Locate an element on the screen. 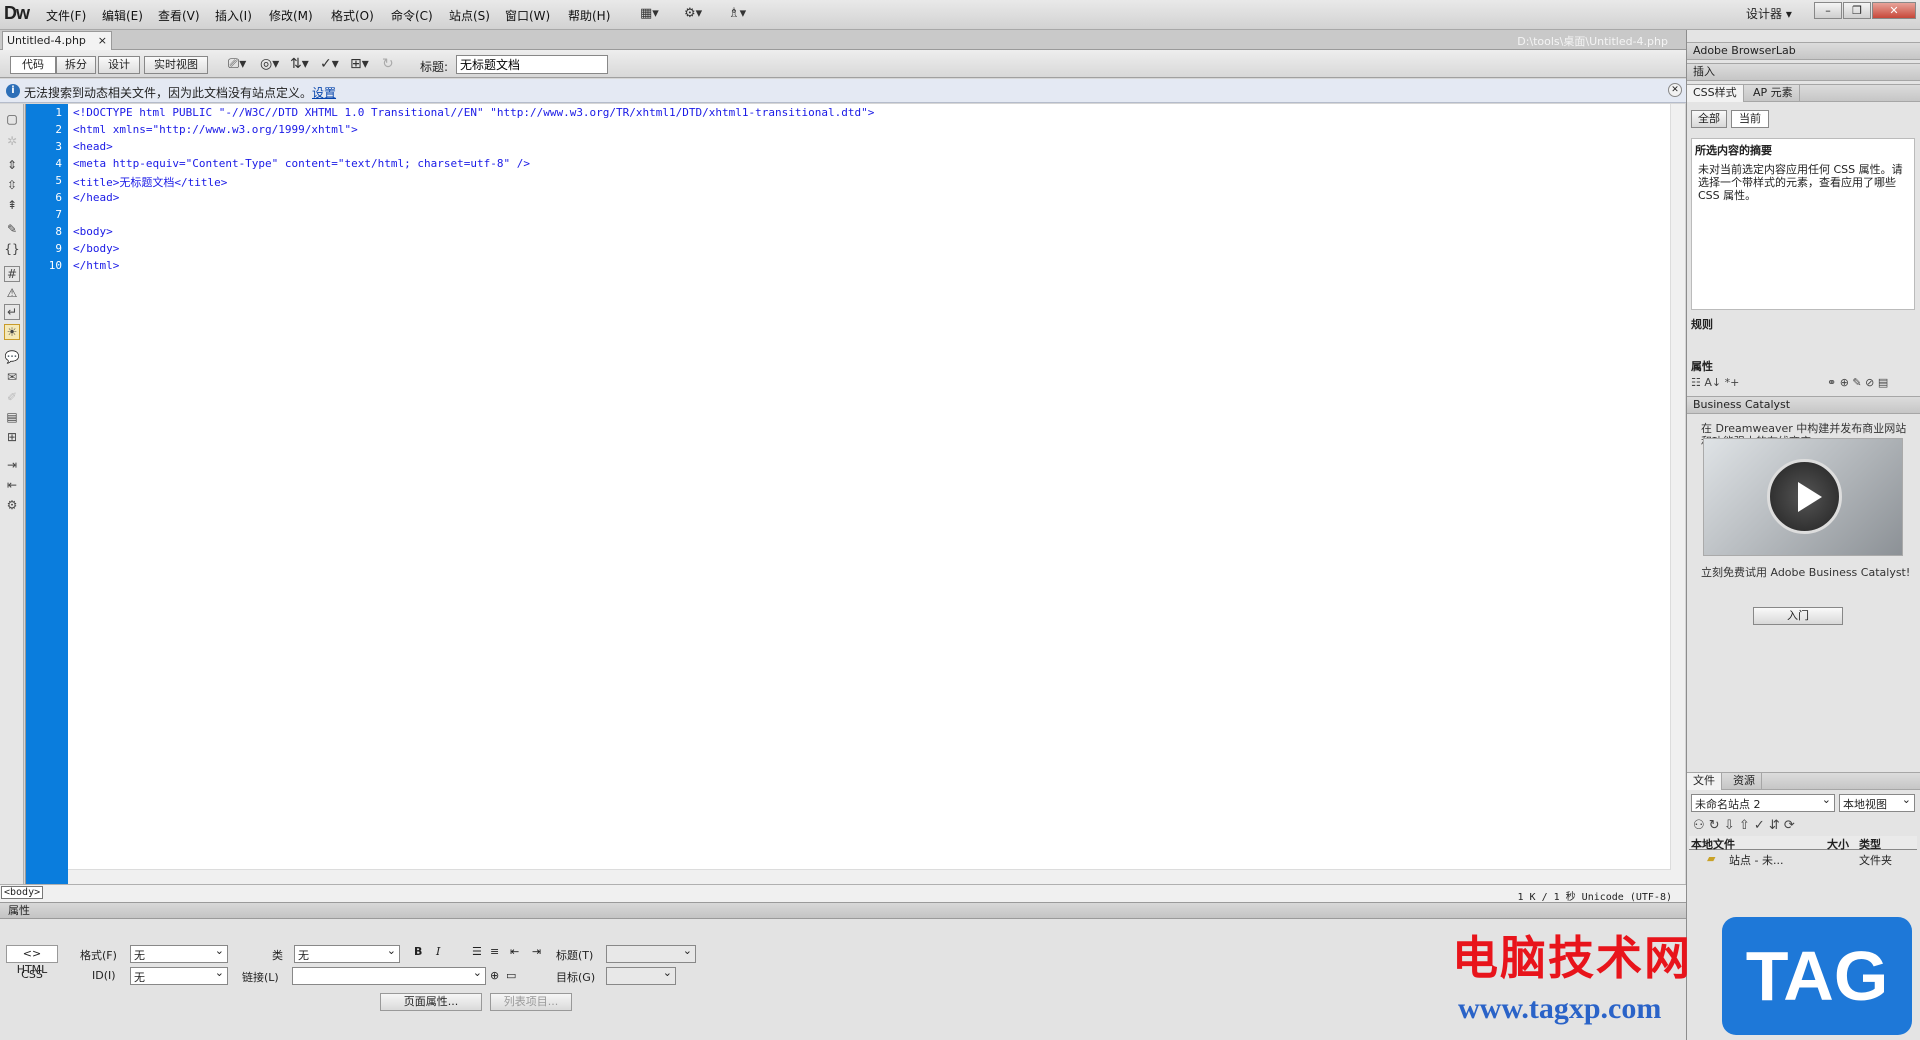 The image size is (1920, 1040). check-browser-icon: ✓▾ is located at coordinates (329, 64).